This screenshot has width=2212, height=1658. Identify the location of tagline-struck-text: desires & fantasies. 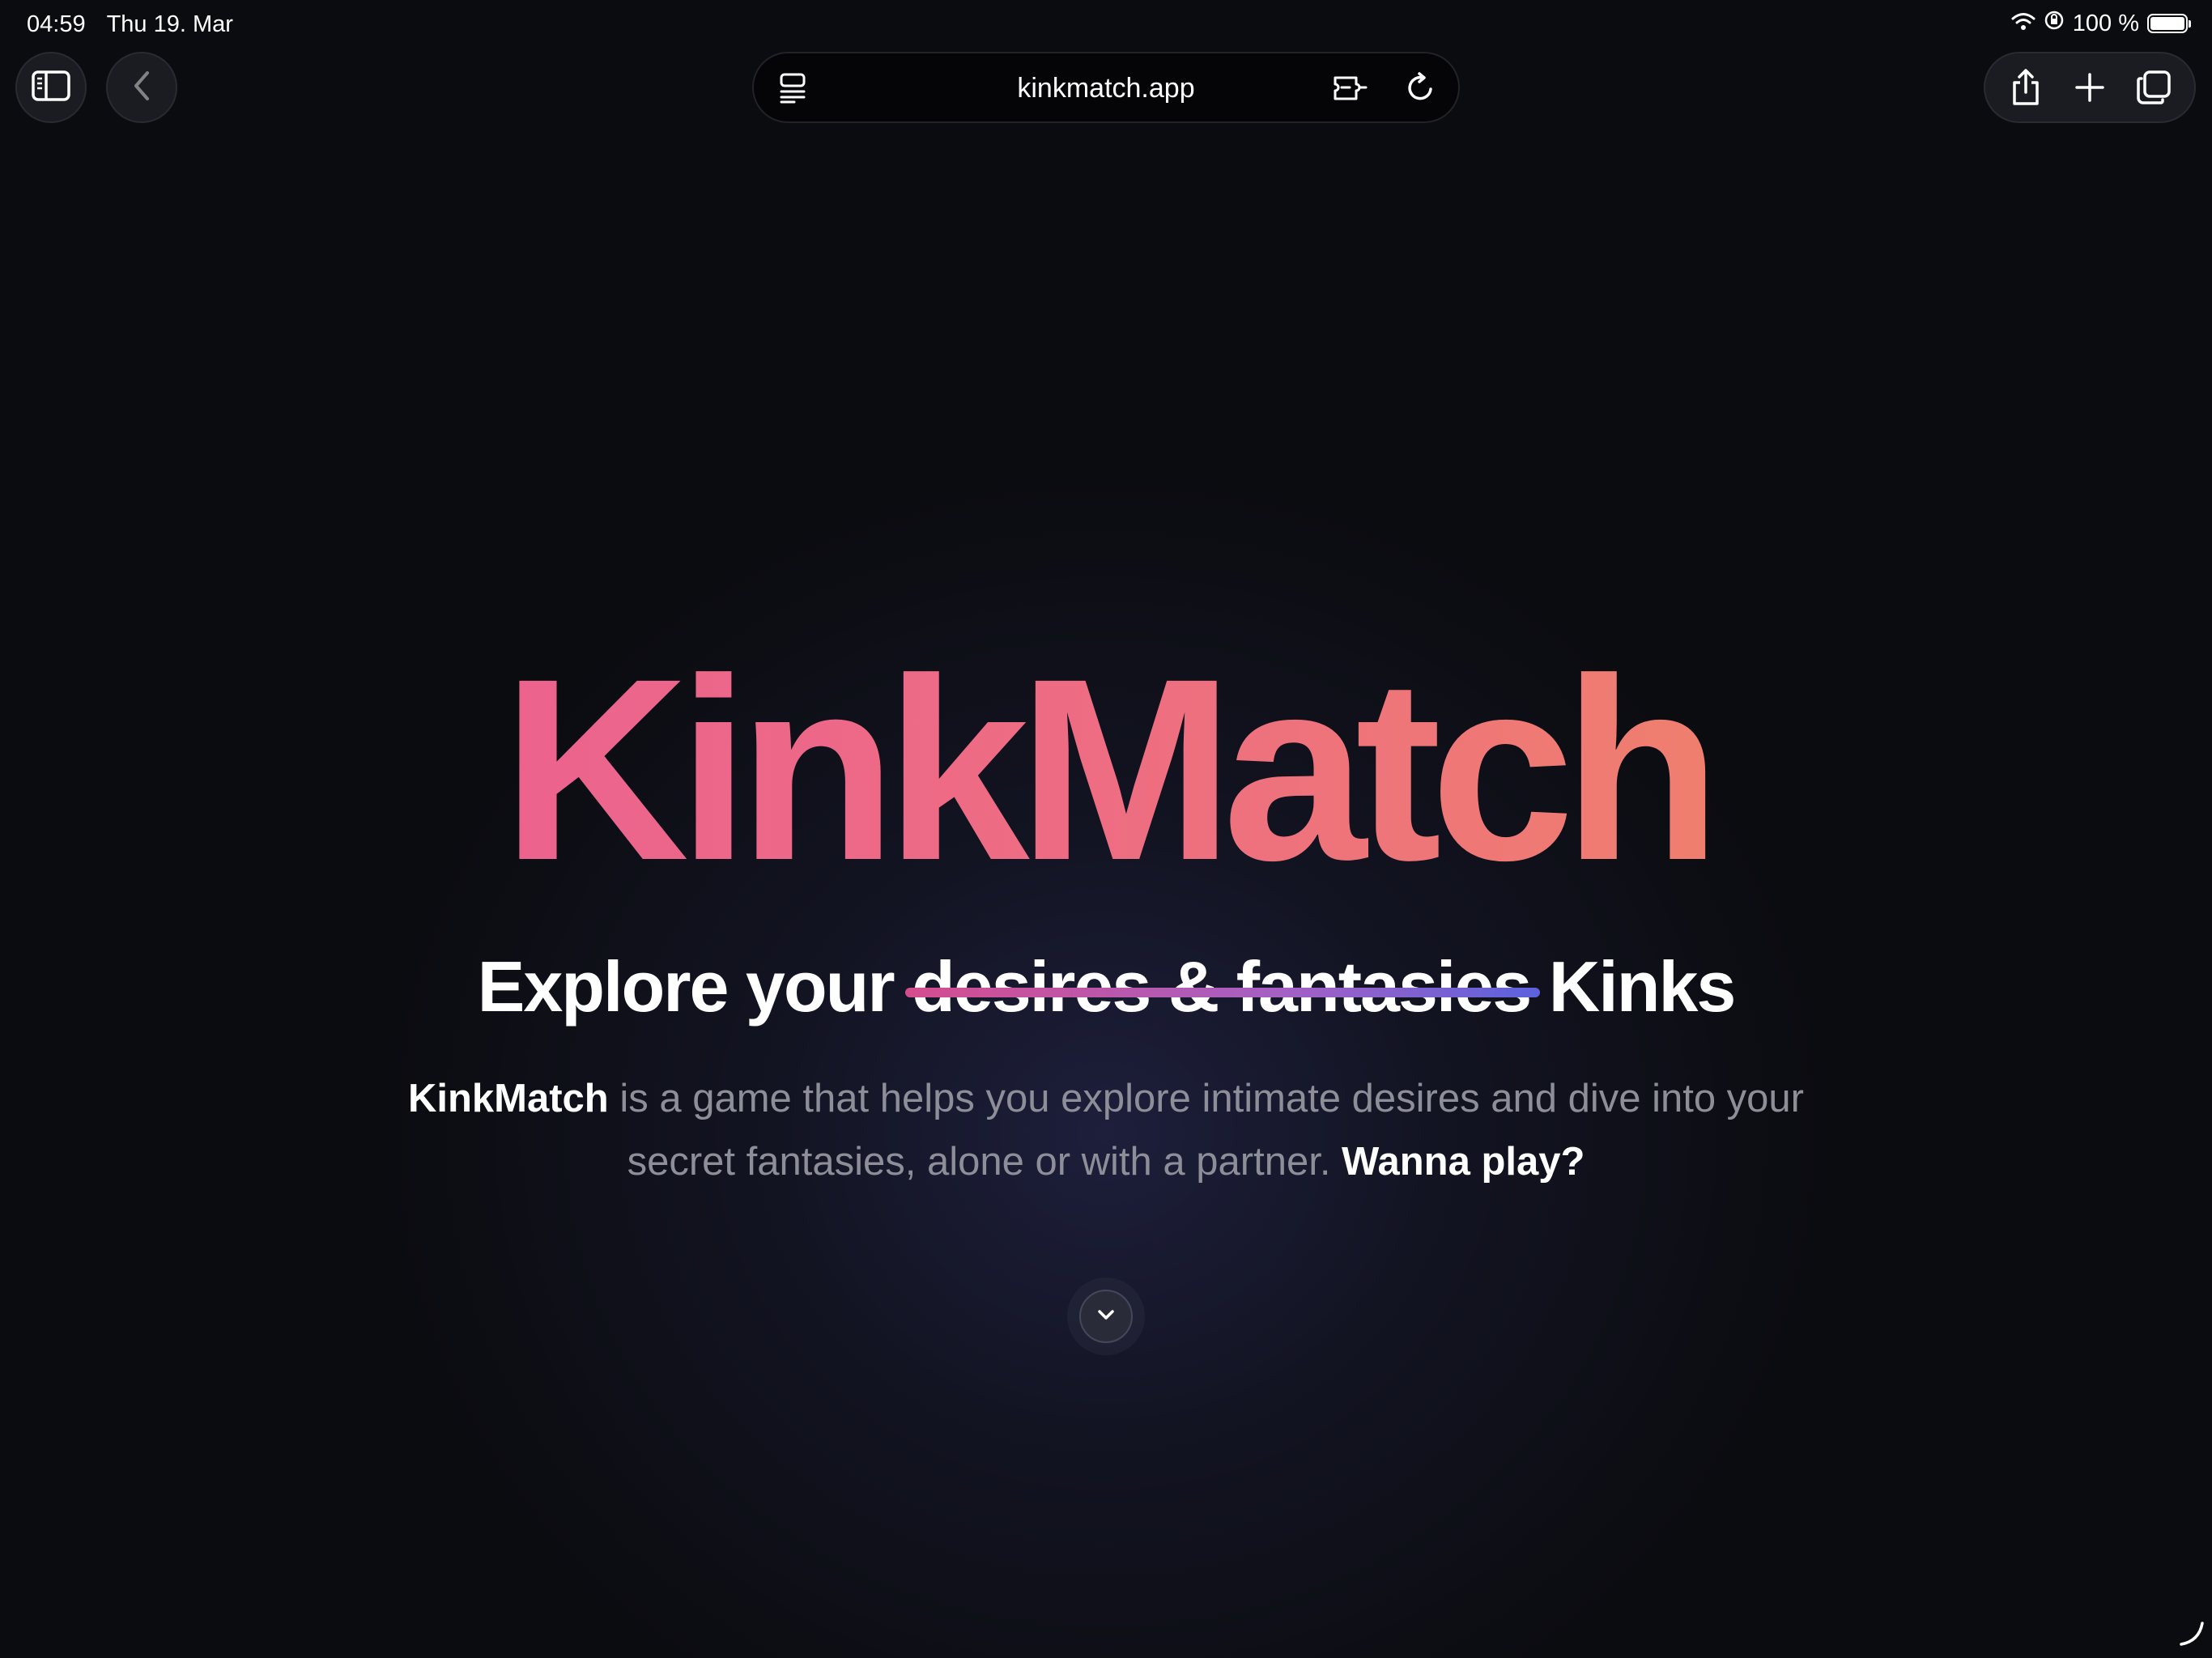
(1222, 986).